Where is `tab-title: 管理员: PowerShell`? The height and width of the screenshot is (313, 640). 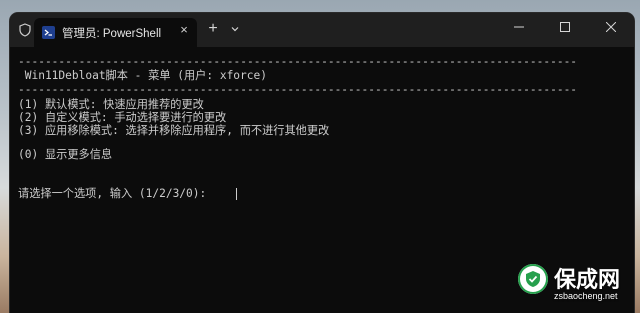
tab-title: 管理员: PowerShell is located at coordinates (112, 34).